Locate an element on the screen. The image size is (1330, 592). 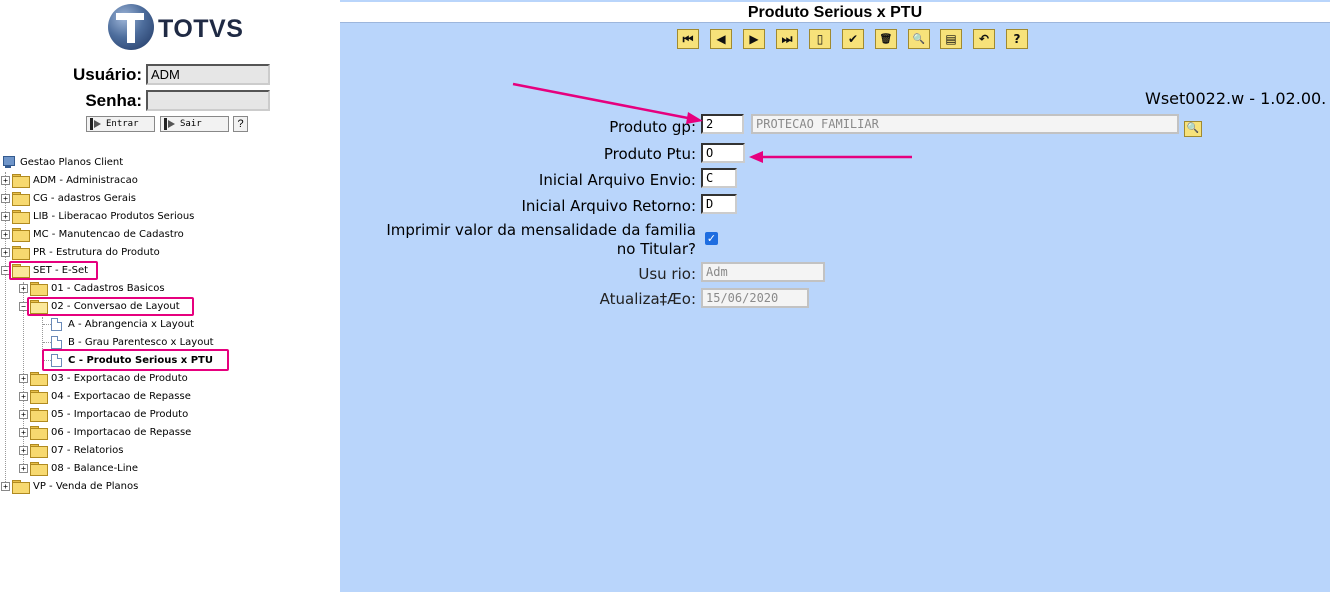
first-icon: ⏮ is located at coordinates (688, 38).